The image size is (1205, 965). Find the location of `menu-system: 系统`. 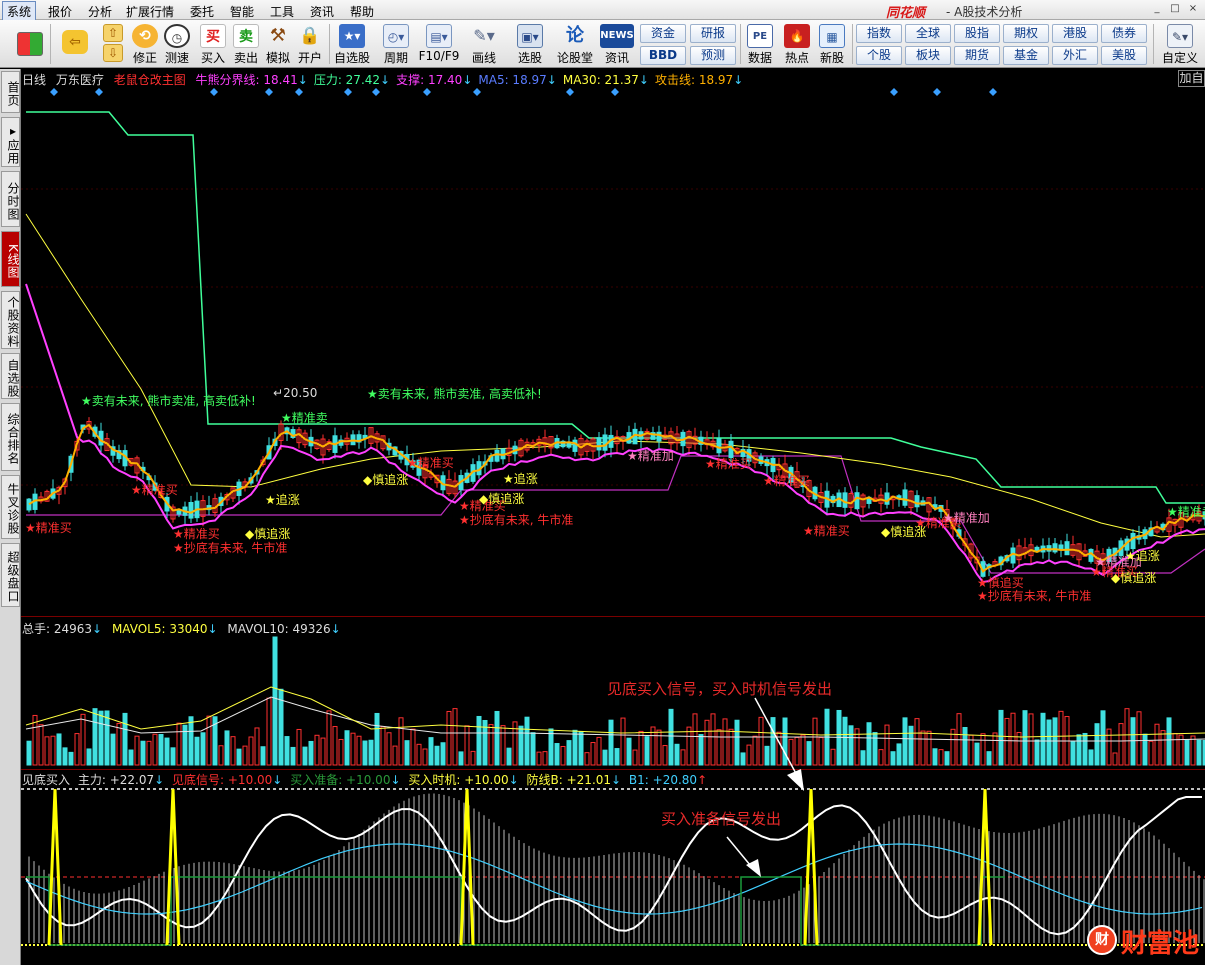

menu-system: 系统 is located at coordinates (19, 11).